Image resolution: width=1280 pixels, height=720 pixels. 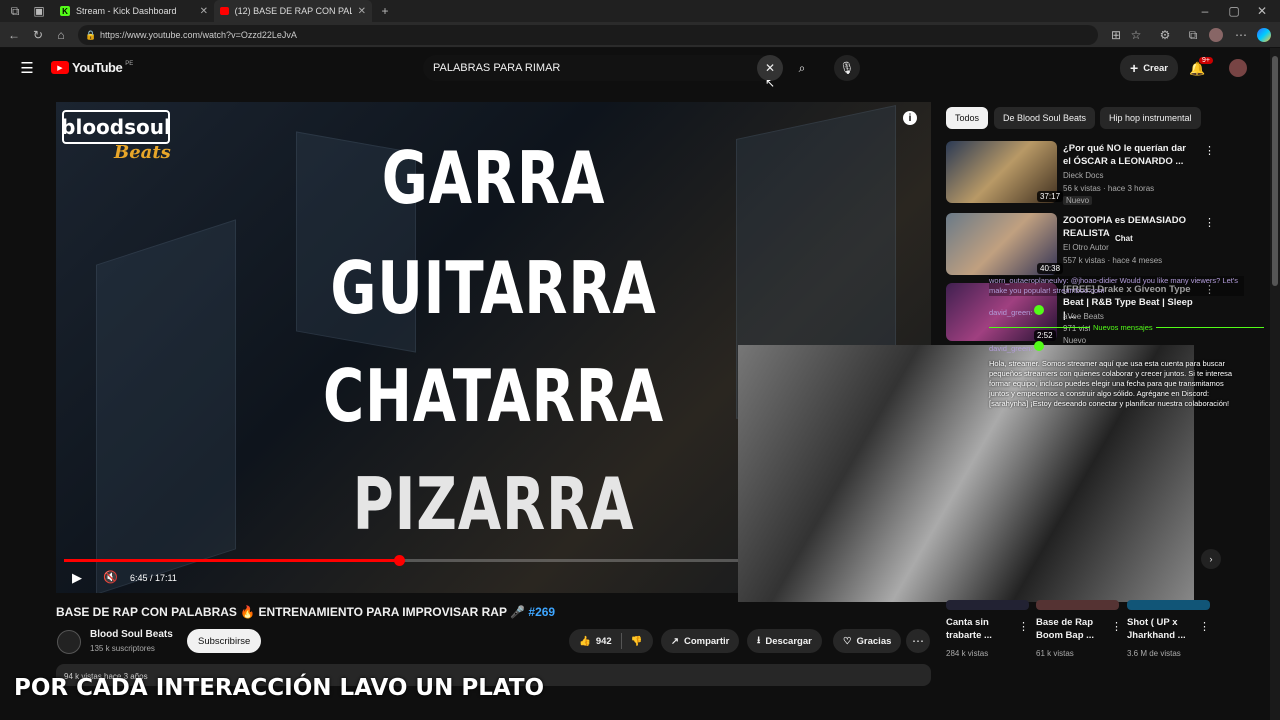 I want to click on new-tab-icon: +, so click(x=385, y=11).